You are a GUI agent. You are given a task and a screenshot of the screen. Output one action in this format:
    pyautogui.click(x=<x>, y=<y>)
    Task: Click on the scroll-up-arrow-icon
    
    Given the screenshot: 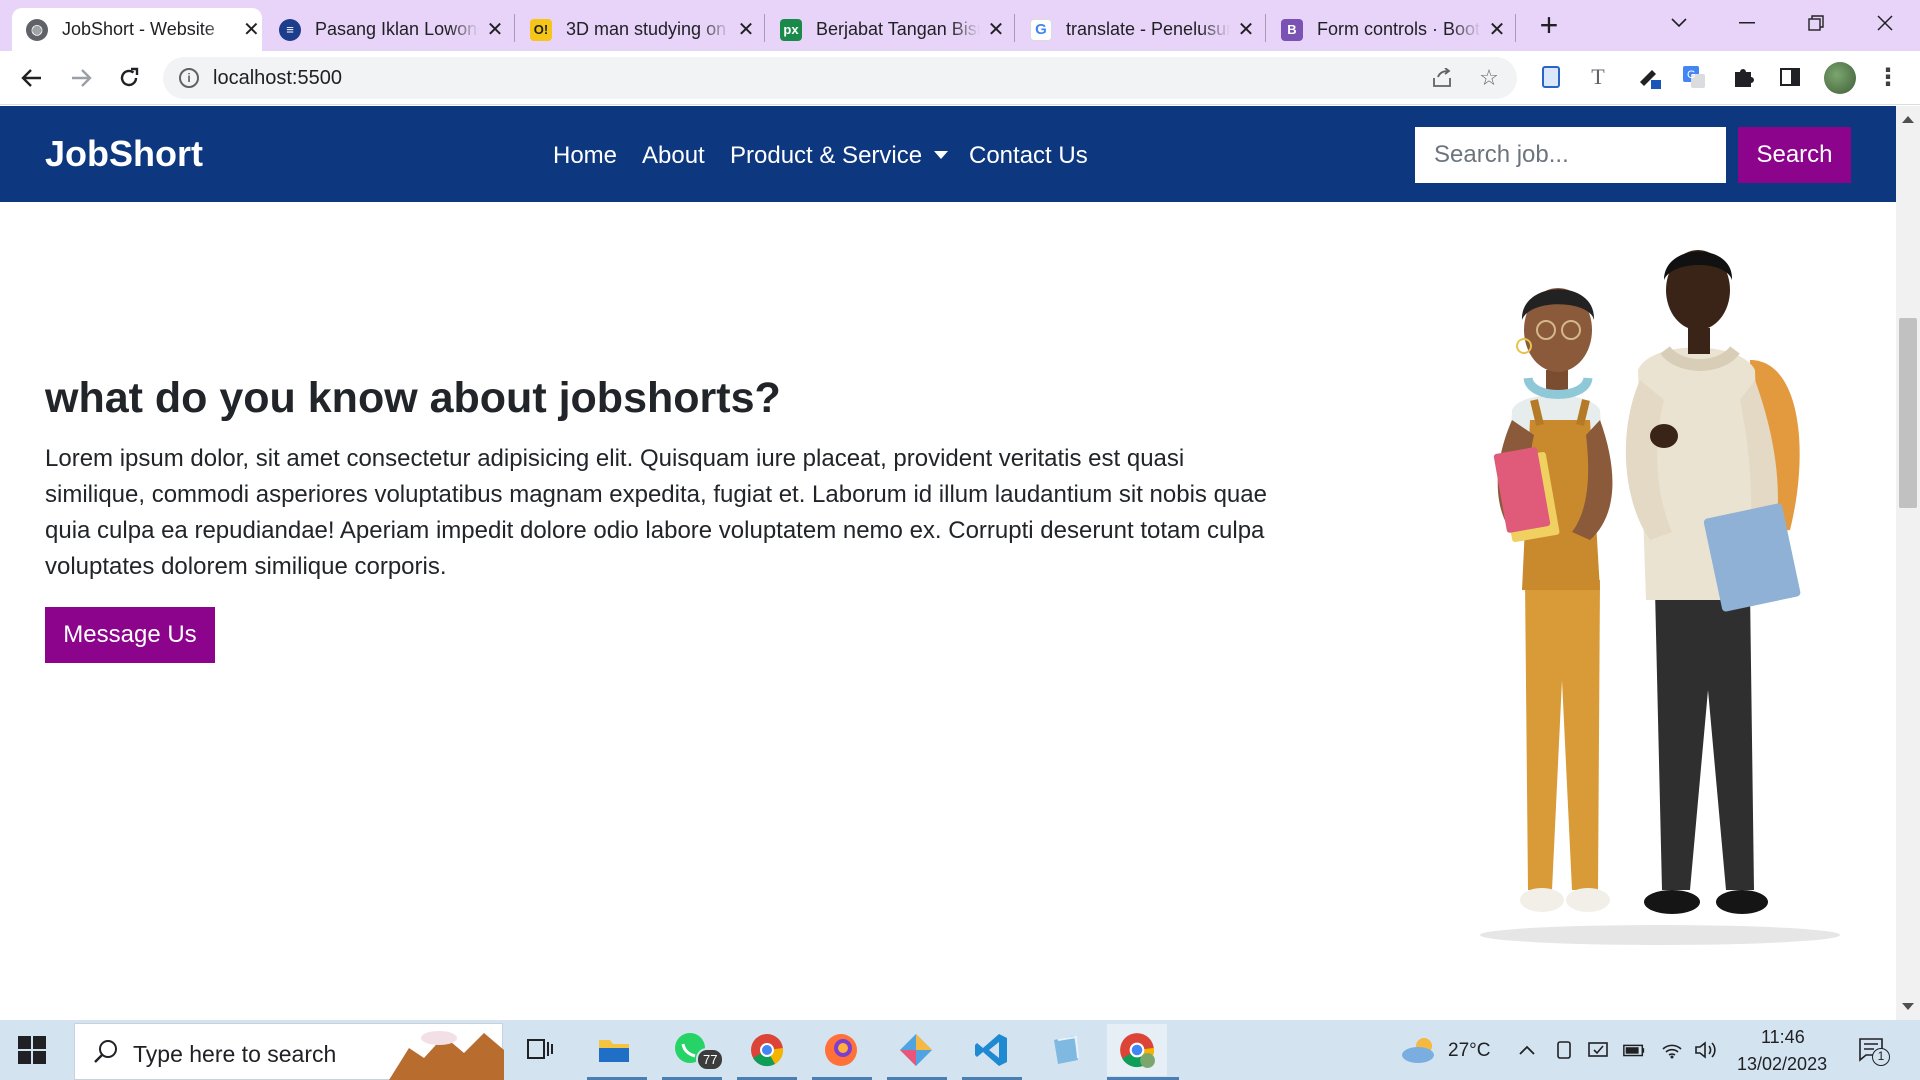 What is the action you would take?
    pyautogui.click(x=1908, y=119)
    